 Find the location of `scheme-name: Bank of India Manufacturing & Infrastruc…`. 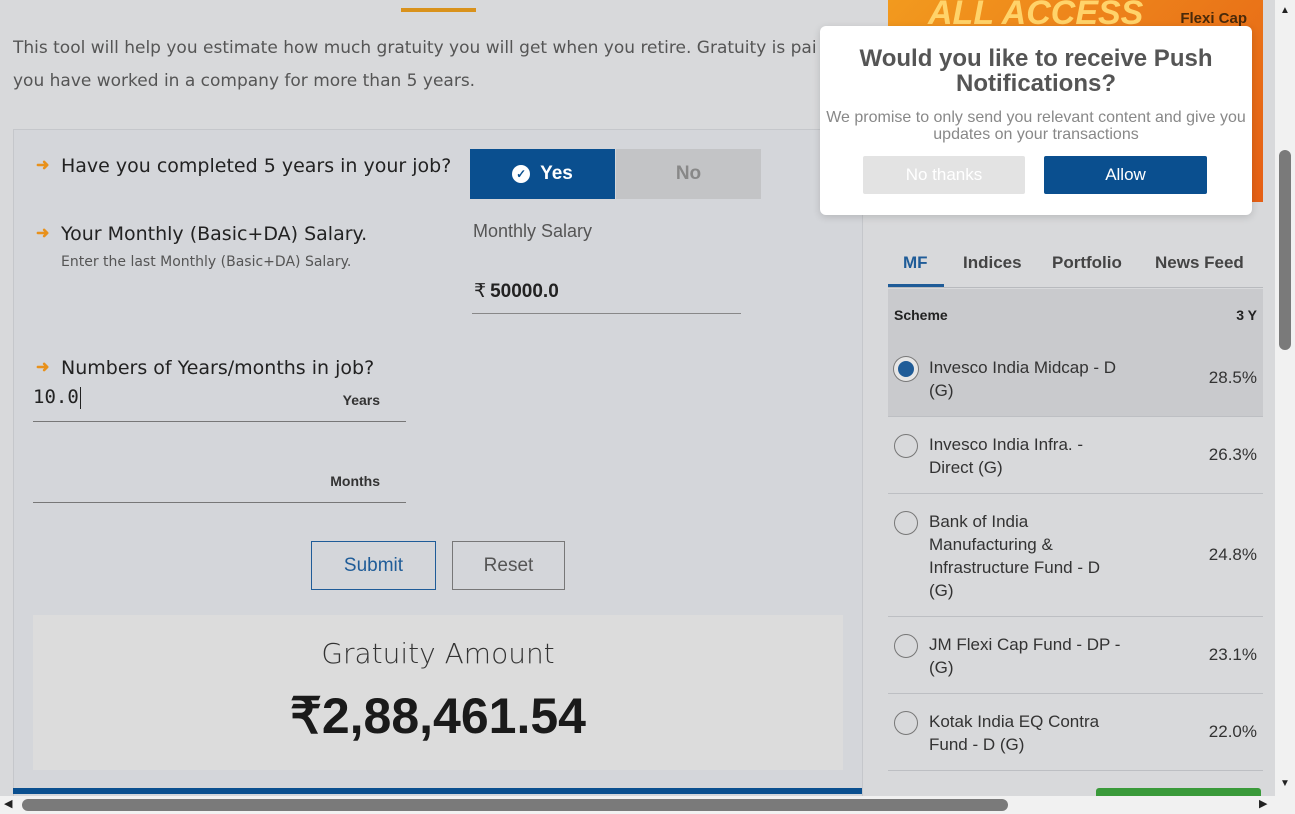

scheme-name: Bank of India Manufacturing & Infrastruc… is located at coordinates (1015, 556).